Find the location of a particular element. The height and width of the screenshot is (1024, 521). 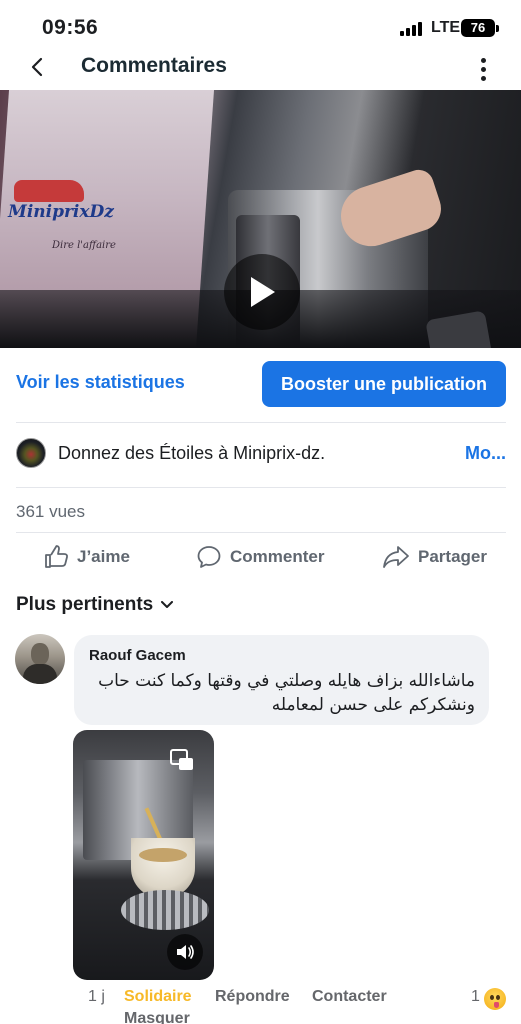

reaction-count: 1 is located at coordinates (475, 996).